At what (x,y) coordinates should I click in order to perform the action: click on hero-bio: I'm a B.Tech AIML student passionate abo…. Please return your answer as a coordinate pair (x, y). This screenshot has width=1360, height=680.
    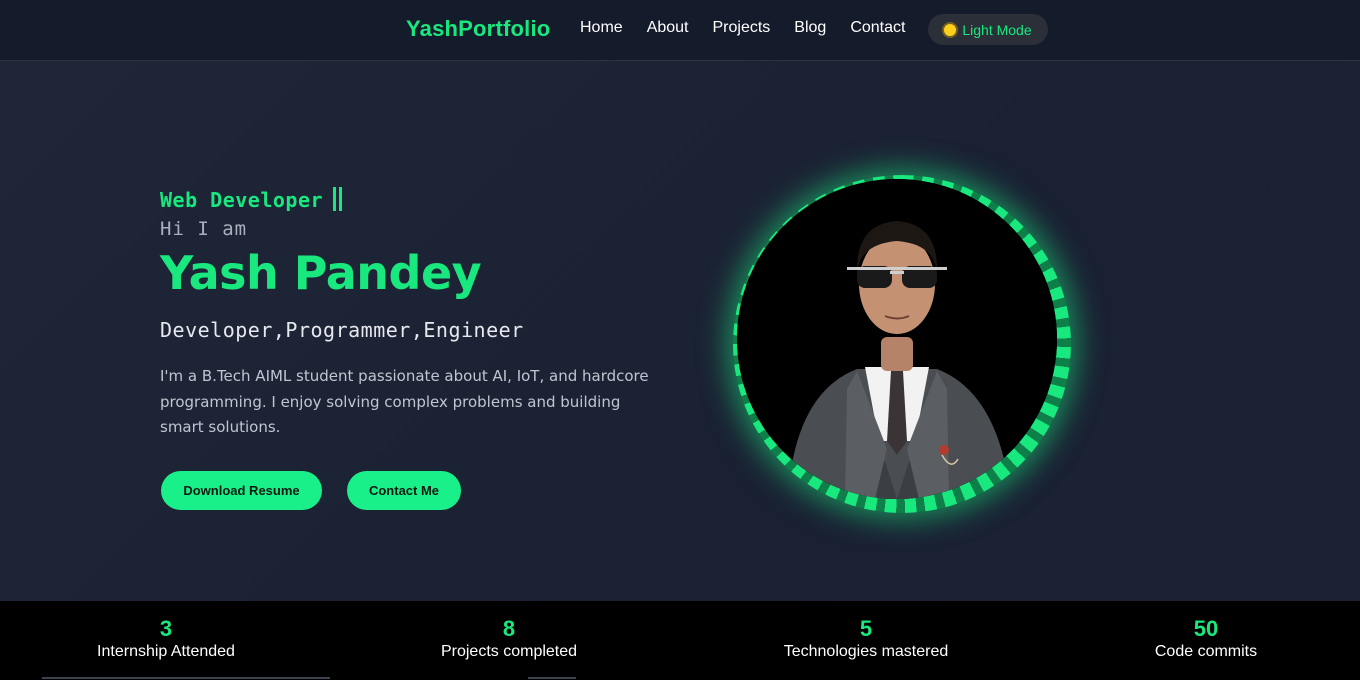
    Looking at the image, I should click on (404, 401).